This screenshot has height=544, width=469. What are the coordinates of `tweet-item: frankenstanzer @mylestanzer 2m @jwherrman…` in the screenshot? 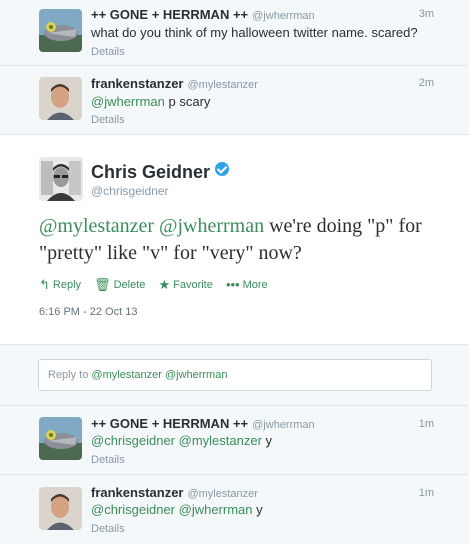 It's located at (234, 100).